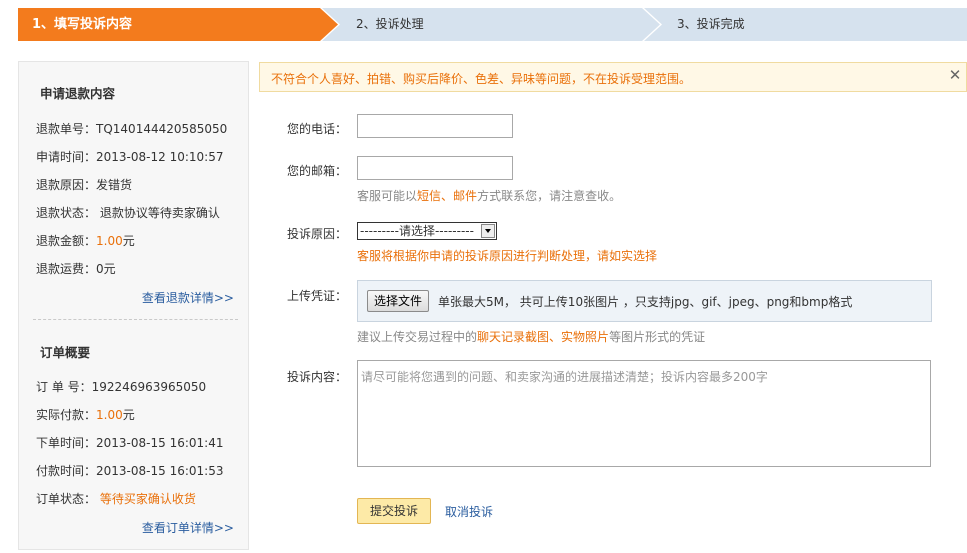 Image resolution: width=967 pixels, height=553 pixels. I want to click on order-time-row: 下单时间：2013-08-15 16:01:41, so click(129, 442).